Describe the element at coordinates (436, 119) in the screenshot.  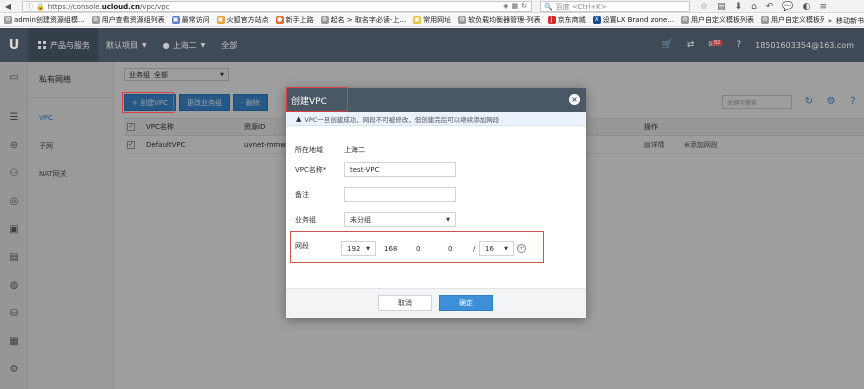
I see `dialog-notice: ▲ VPC一旦创建成功，网段不可被修改，但创建完后可以继续添加网段` at that location.